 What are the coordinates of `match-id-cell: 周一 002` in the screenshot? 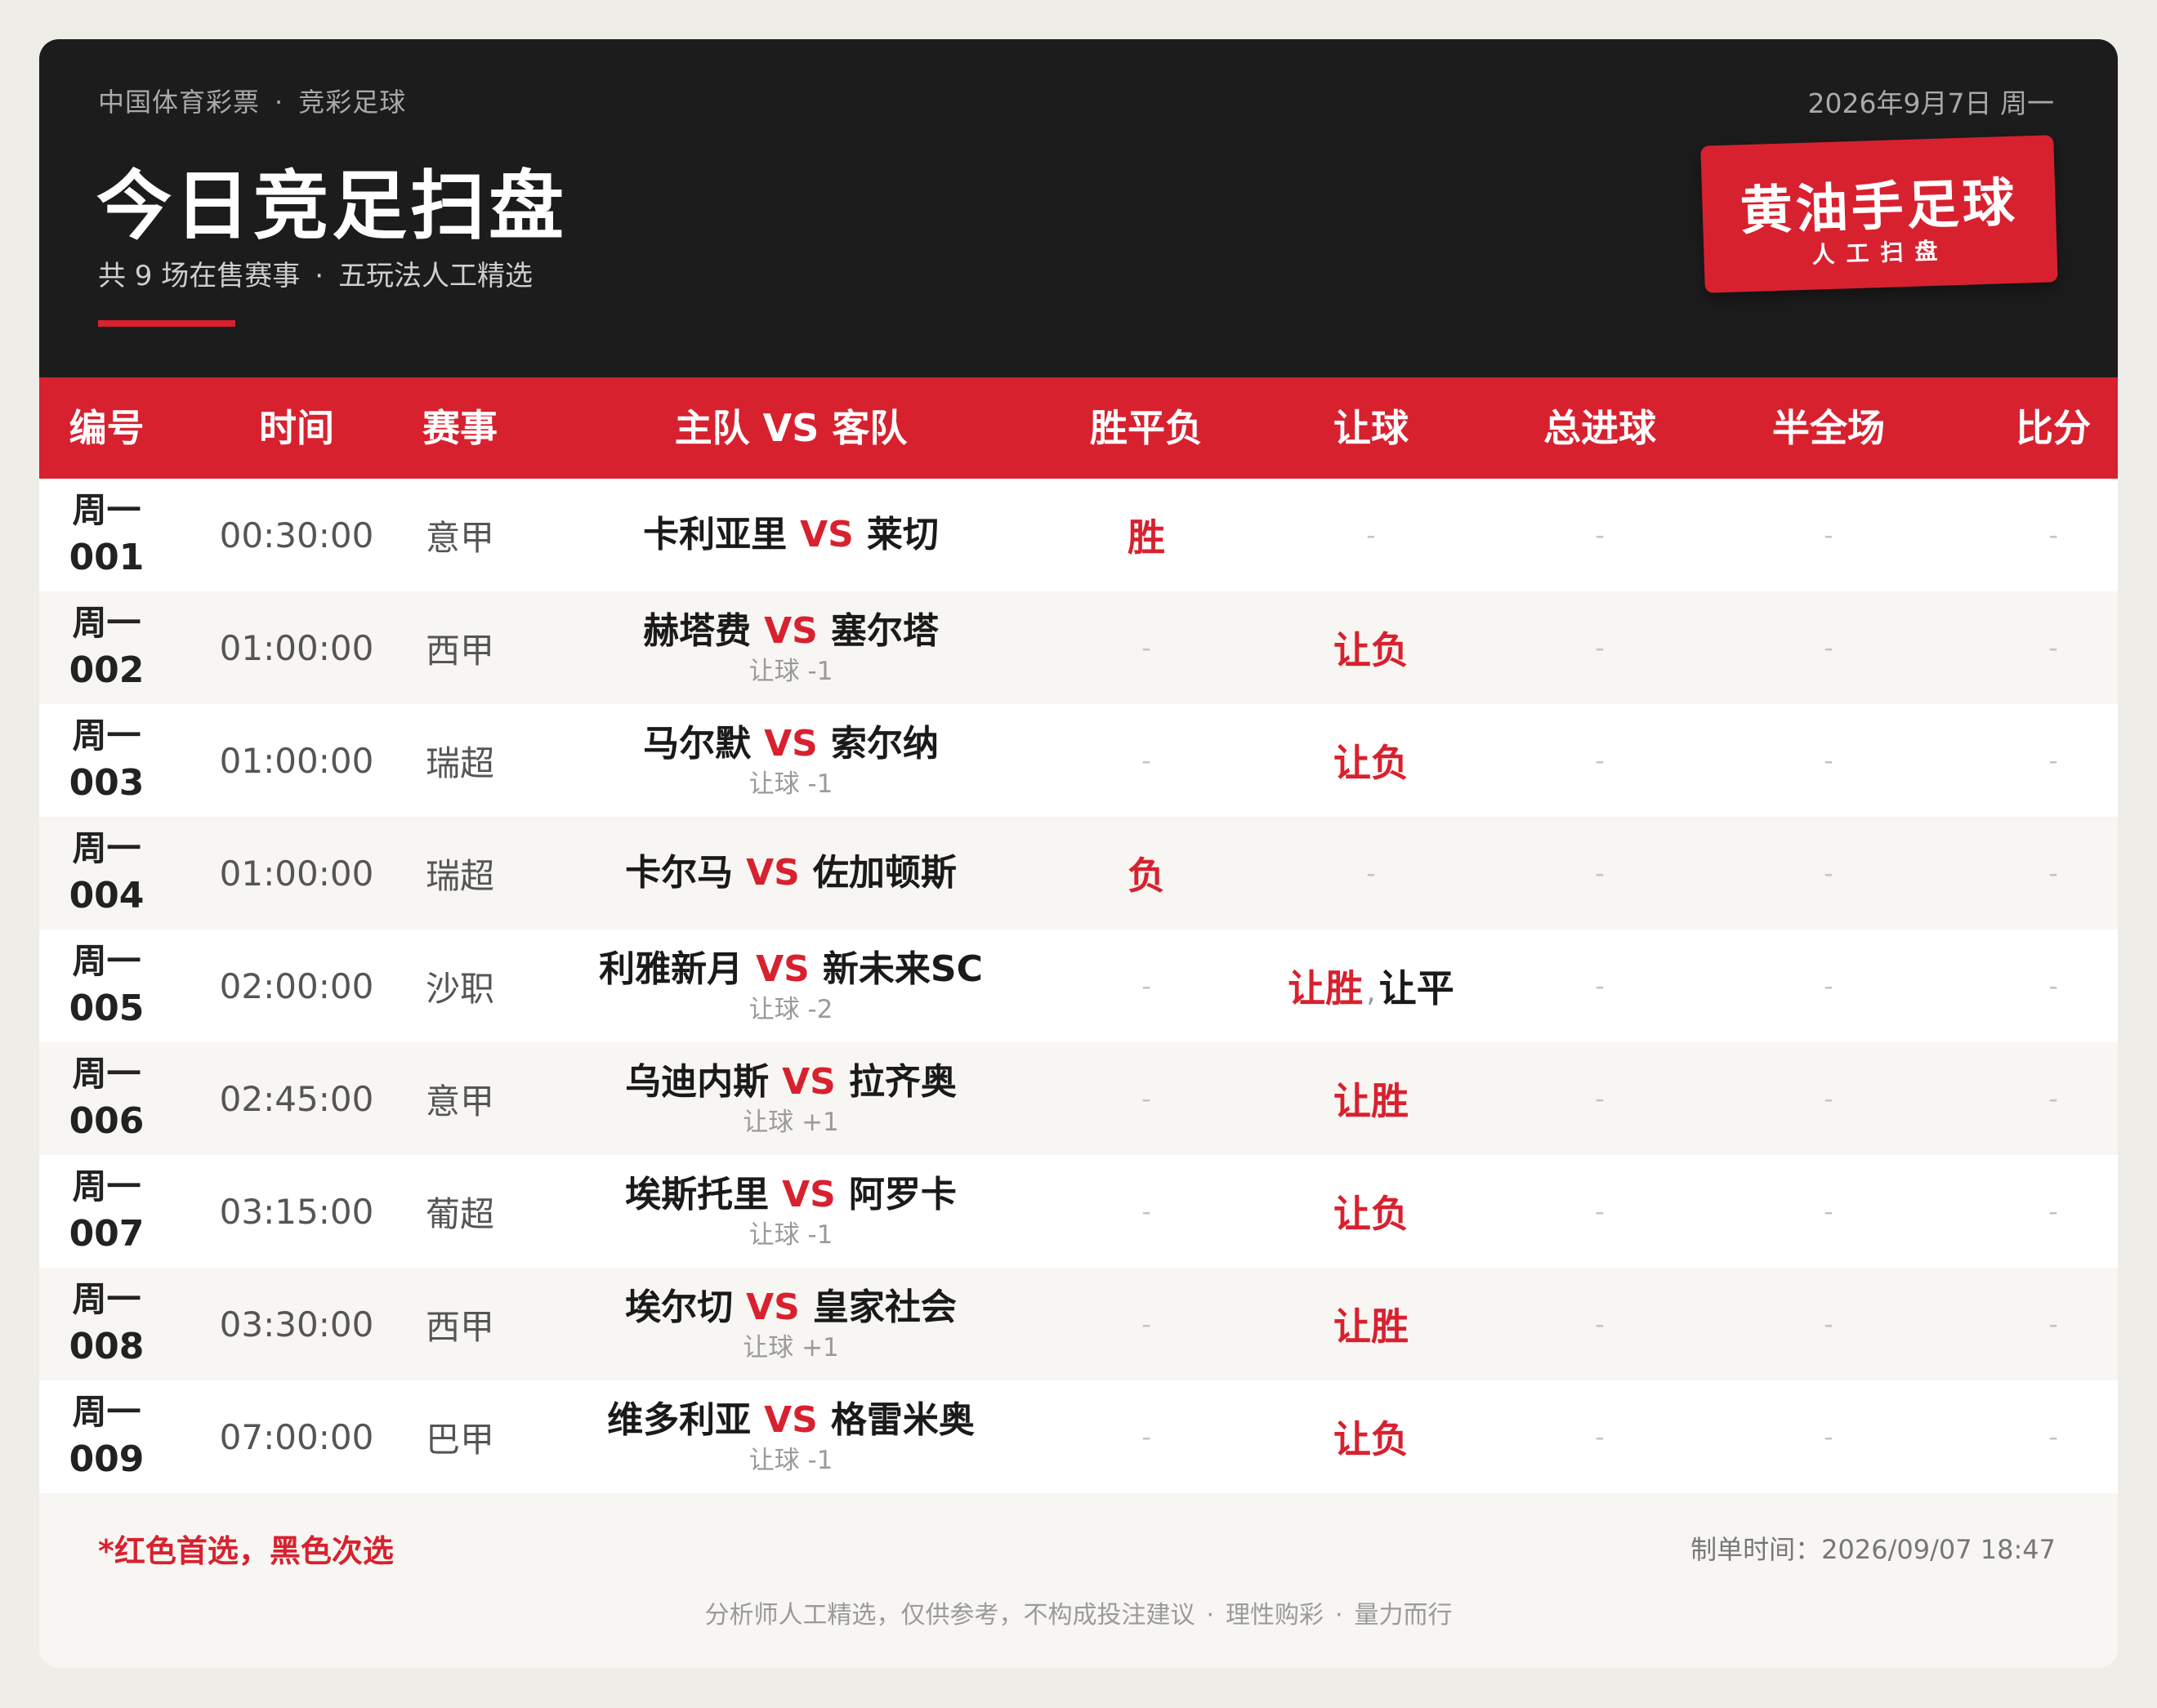 It's located at (106, 647).